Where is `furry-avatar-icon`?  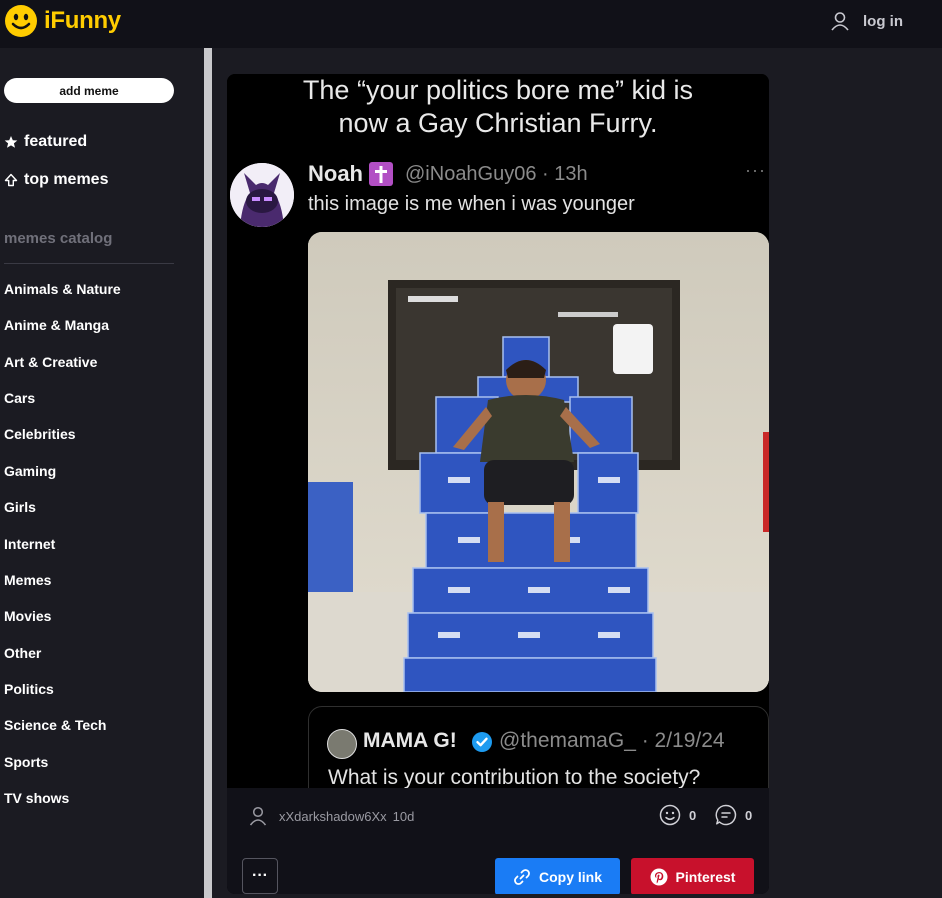 furry-avatar-icon is located at coordinates (262, 195).